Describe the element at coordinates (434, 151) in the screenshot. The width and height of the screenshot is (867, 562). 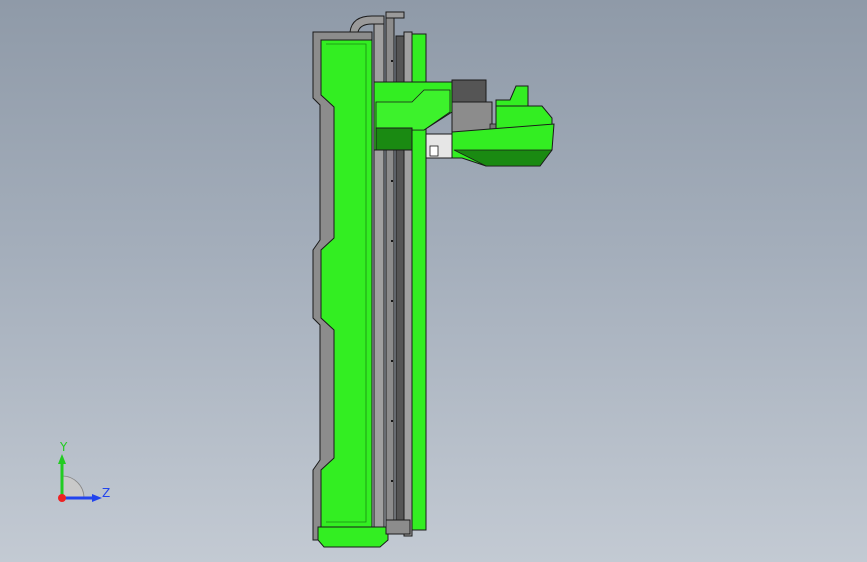
I see `connector-stub` at that location.